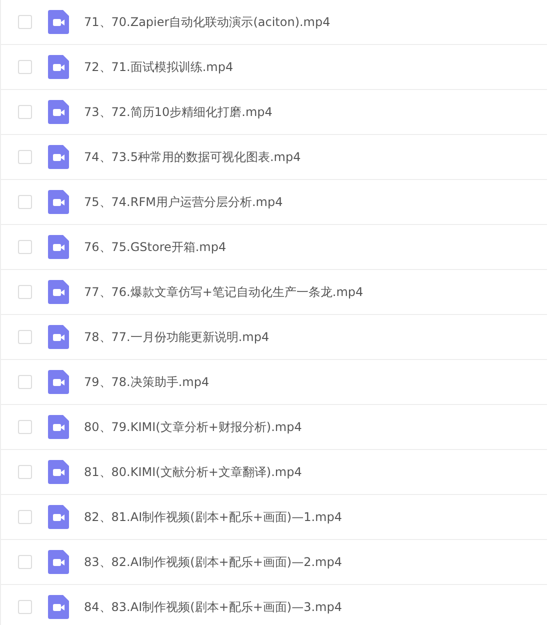 The width and height of the screenshot is (548, 625). I want to click on file-name: 77、76.爆款文章仿写+笔记自动化生产一条龙.mp4, so click(224, 292).